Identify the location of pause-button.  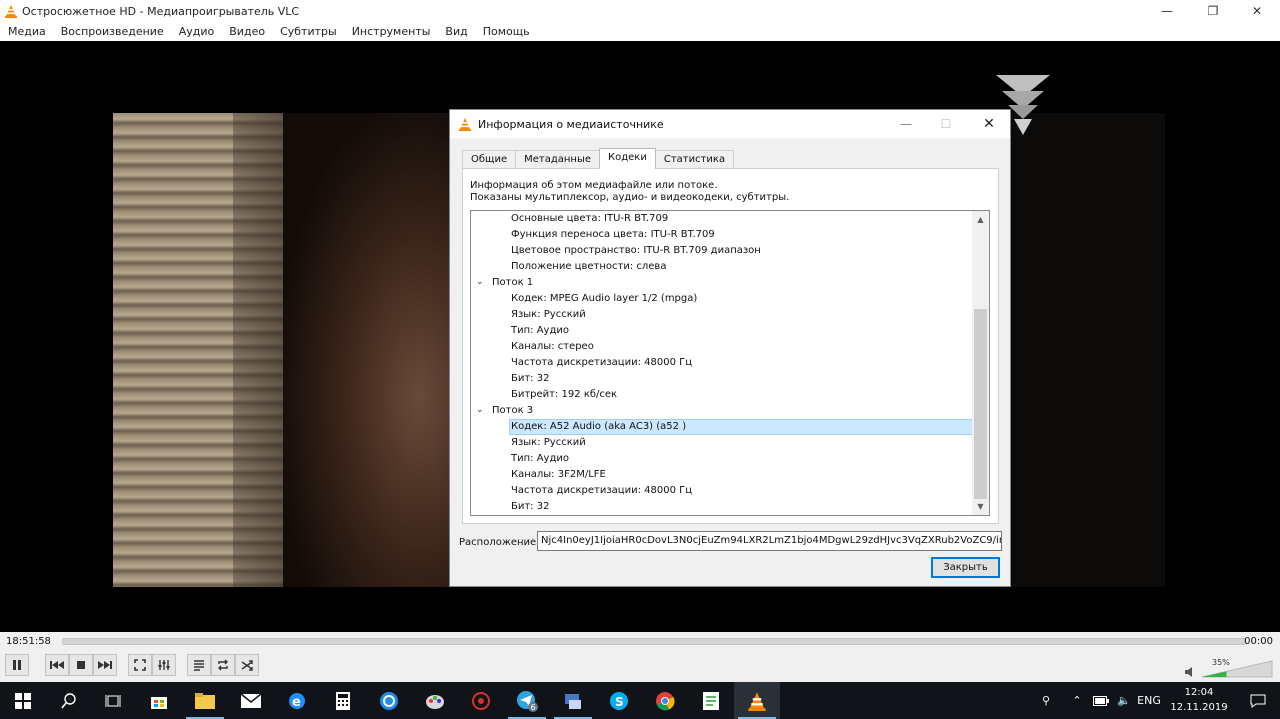
(17, 665).